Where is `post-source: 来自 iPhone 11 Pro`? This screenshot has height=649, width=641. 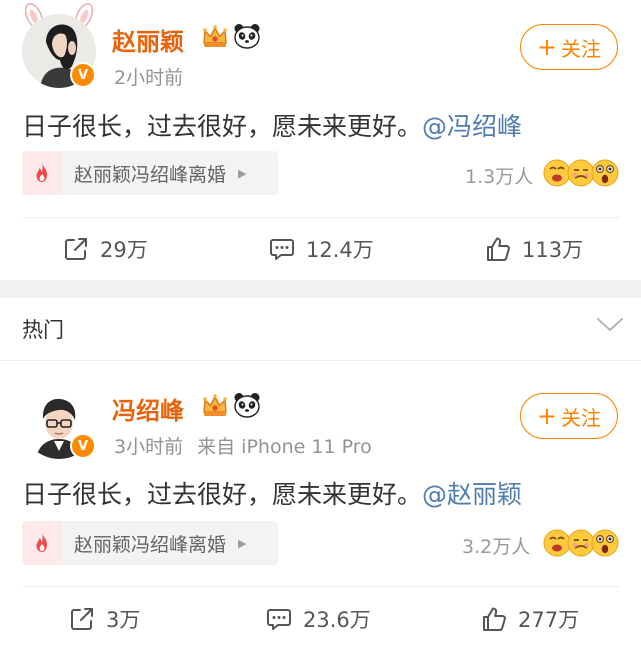 post-source: 来自 iPhone 11 Pro is located at coordinates (284, 447).